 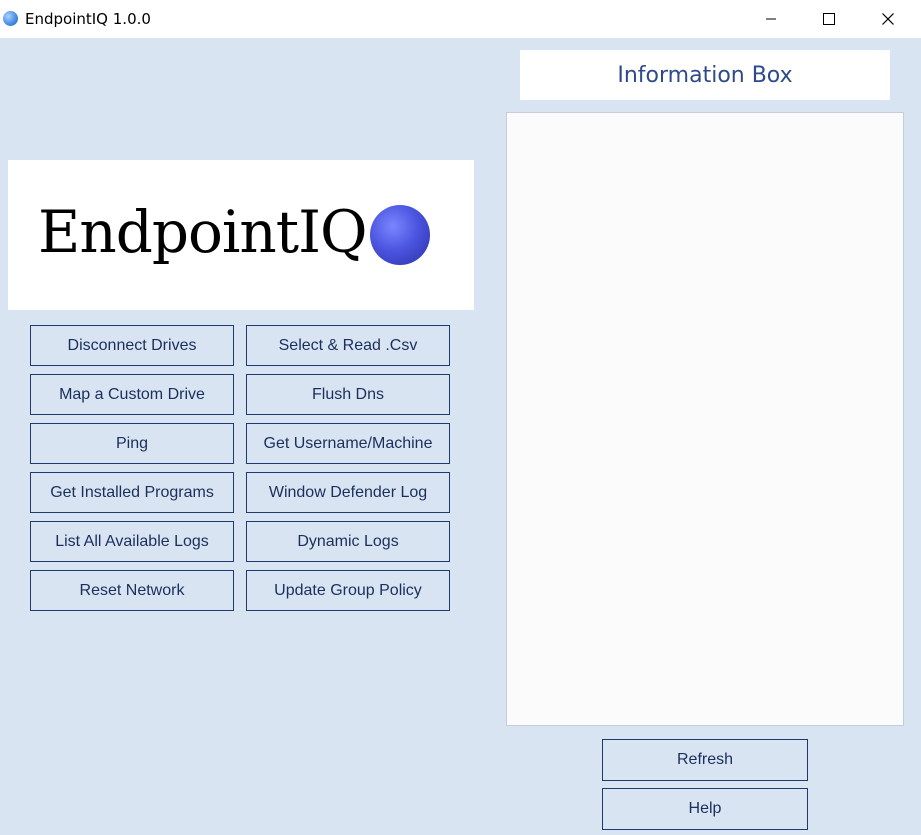 I want to click on minimize-button, so click(x=771, y=19).